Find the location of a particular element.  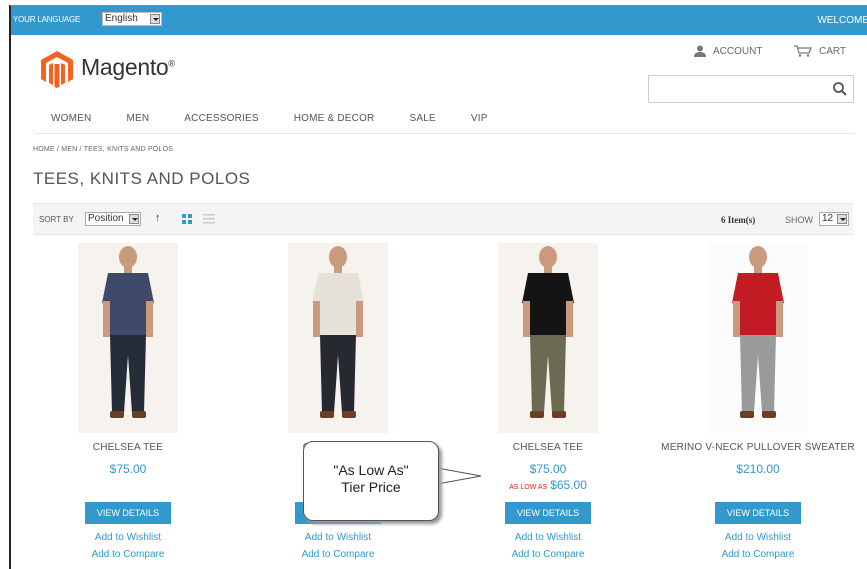

as-low-as-value: $65.00 is located at coordinates (568, 485).